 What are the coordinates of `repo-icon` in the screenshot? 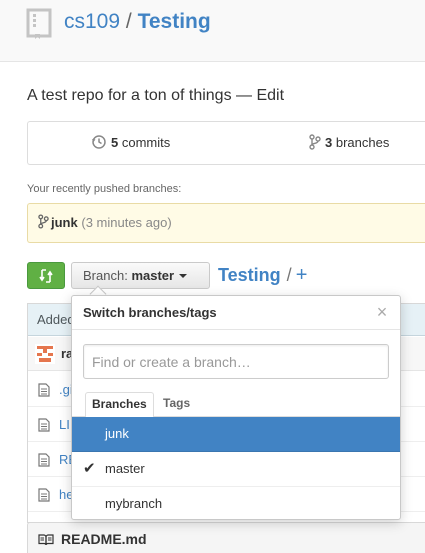 It's located at (39, 23).